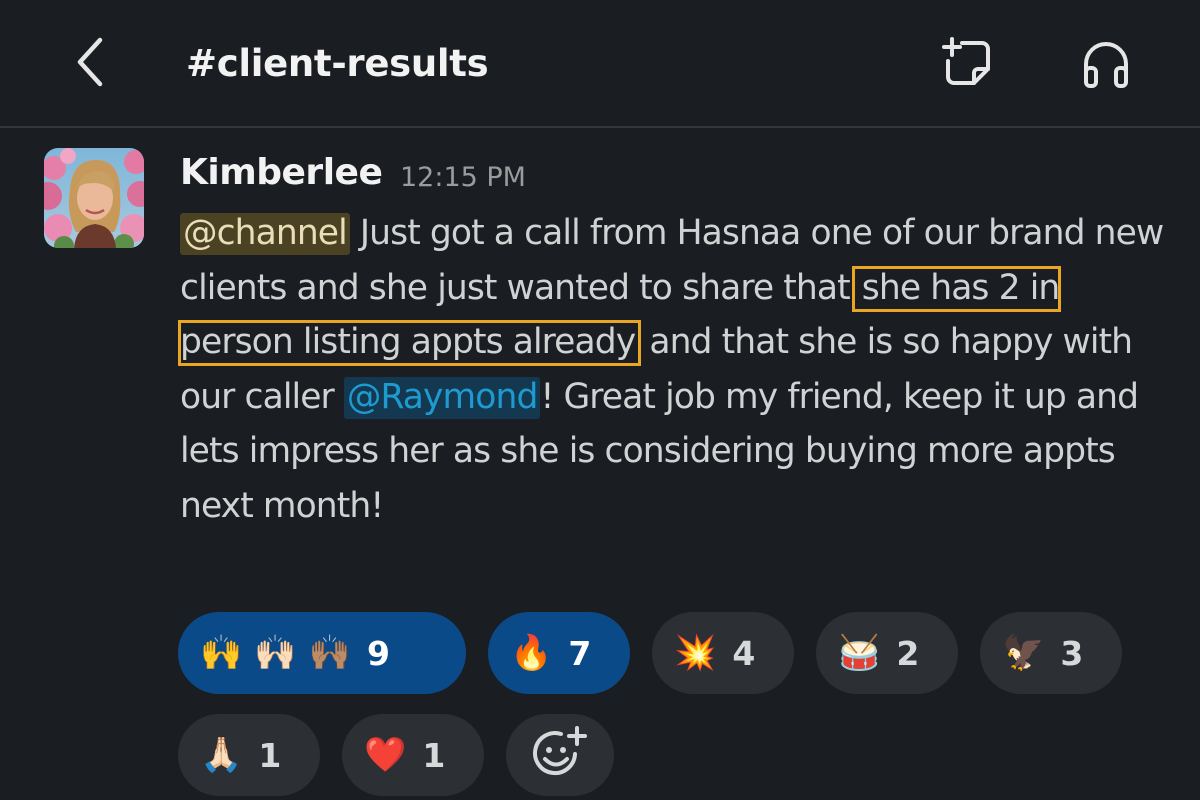  I want to click on huddle-button, so click(1106, 64).